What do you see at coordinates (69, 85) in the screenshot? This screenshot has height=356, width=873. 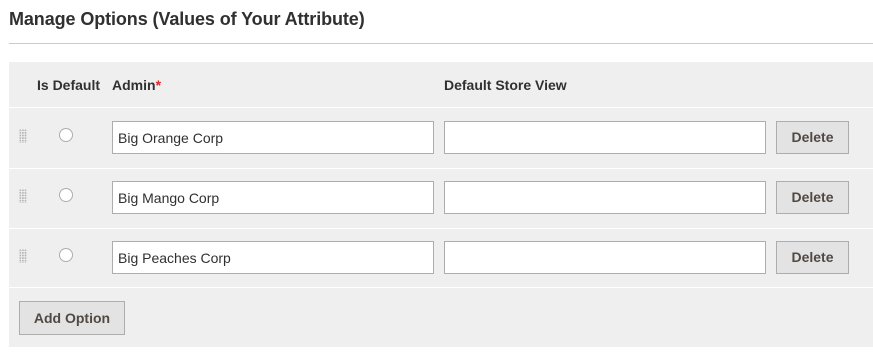 I see `header-is-default: Is Default` at bounding box center [69, 85].